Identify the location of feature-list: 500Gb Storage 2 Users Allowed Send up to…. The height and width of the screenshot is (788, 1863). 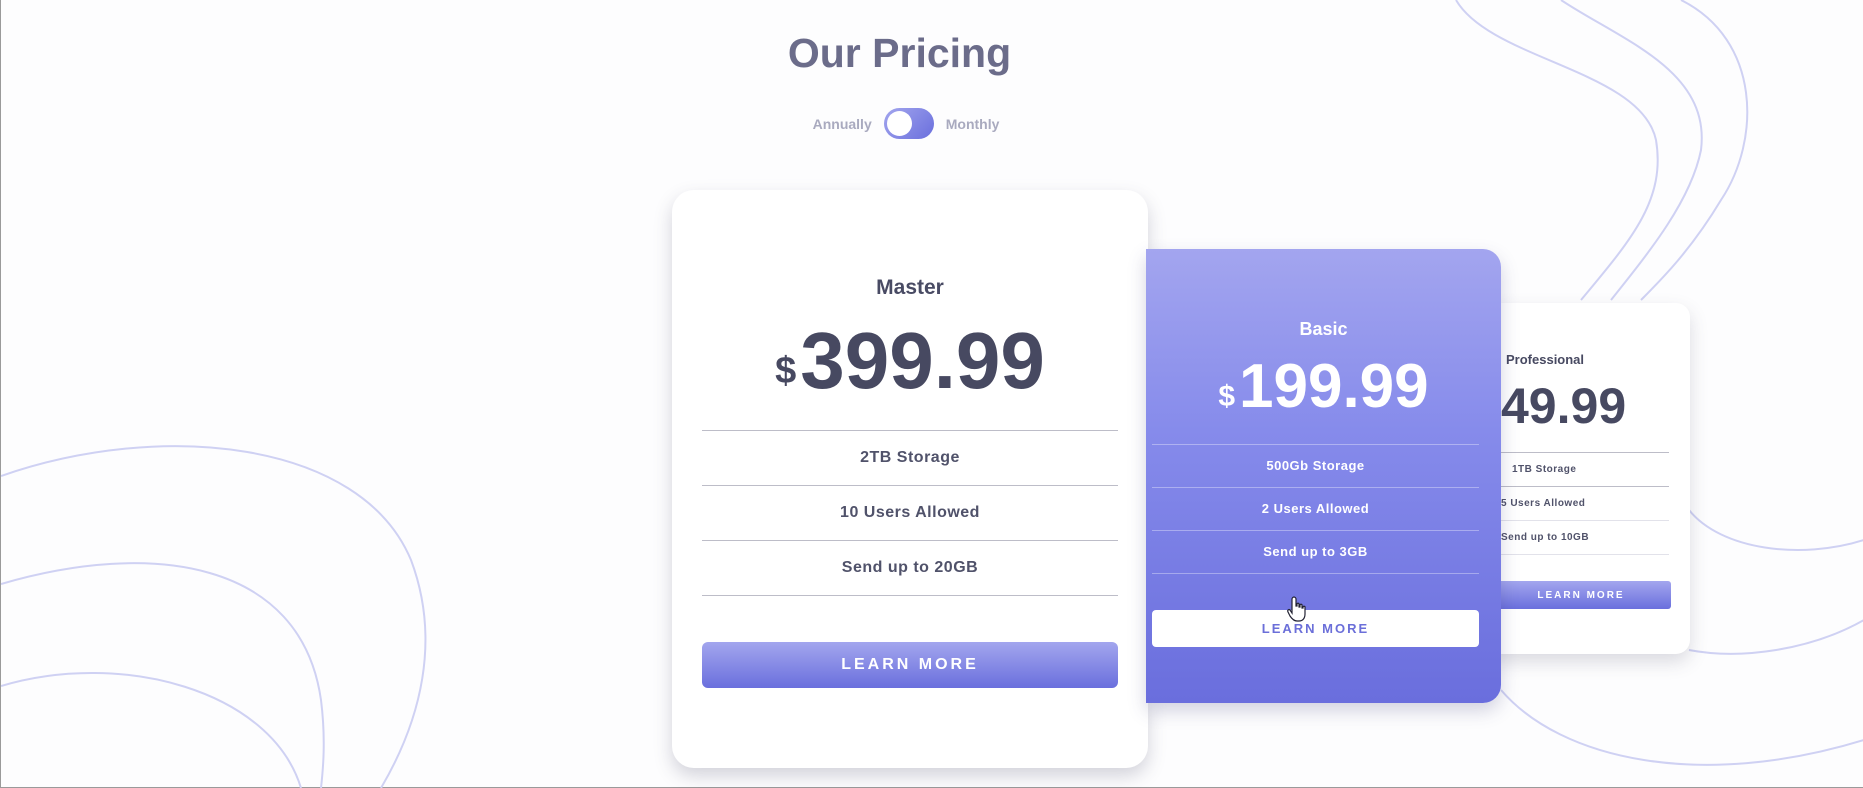
(1315, 509).